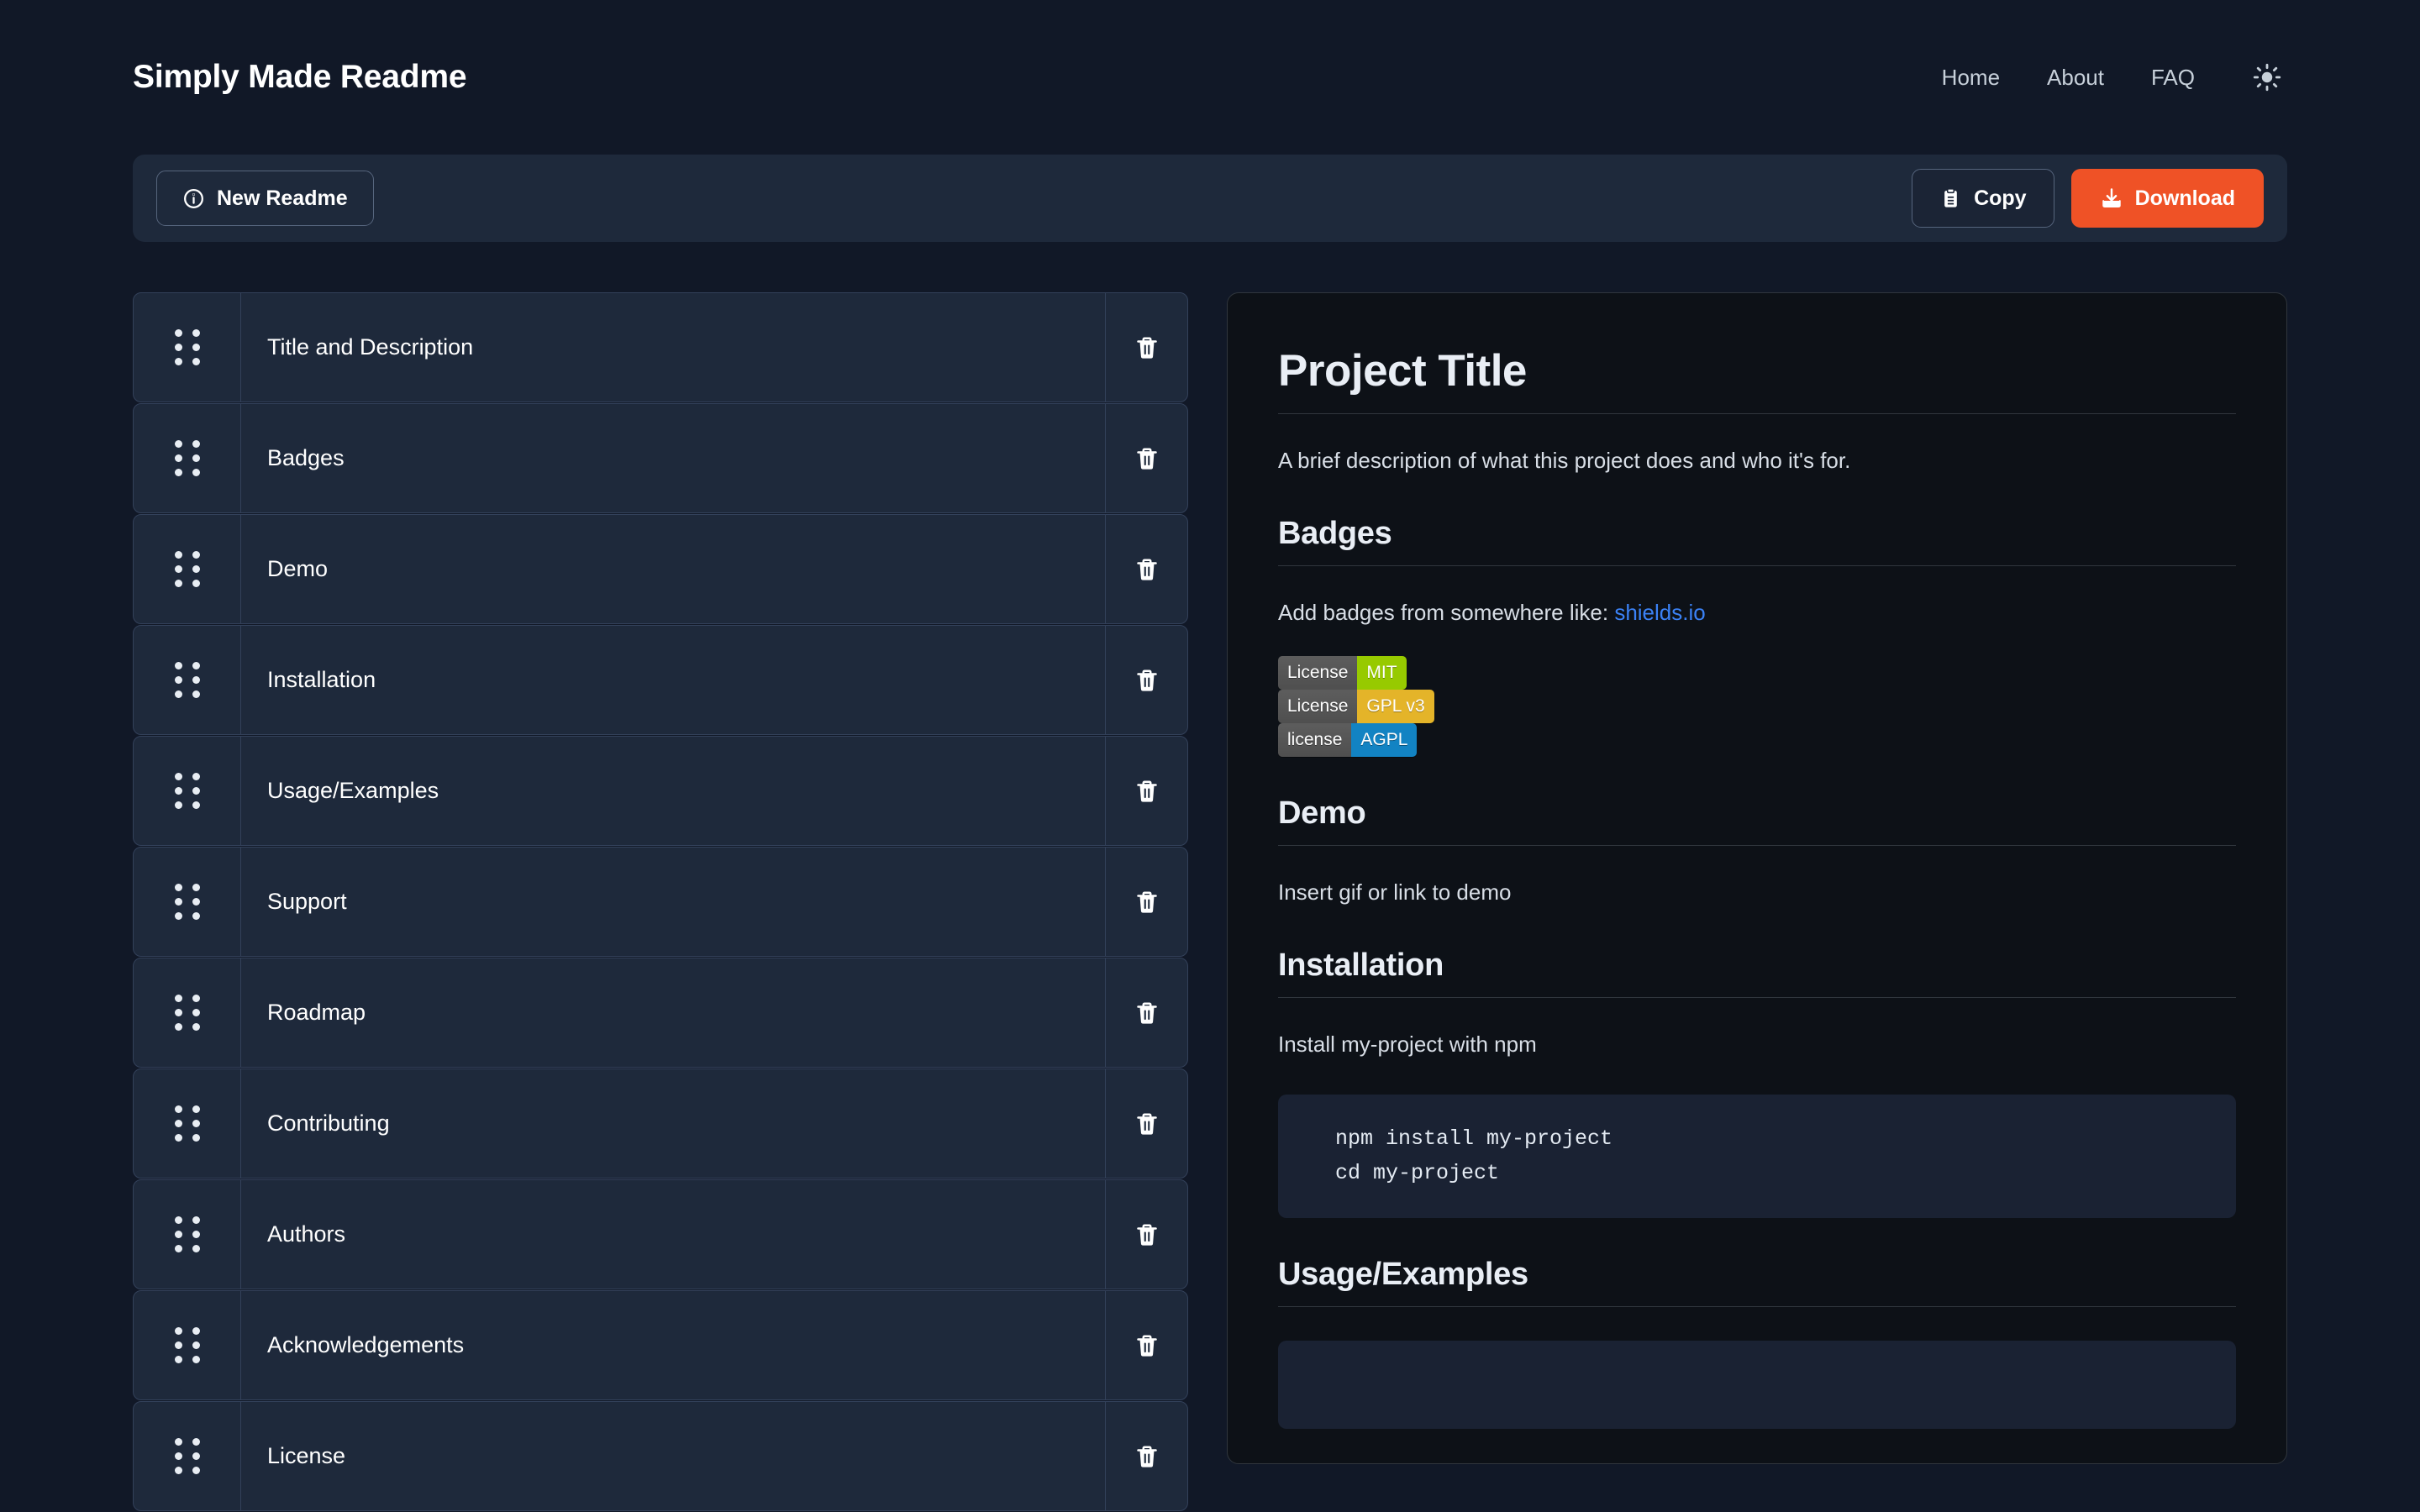 The image size is (2420, 1512). I want to click on badge-label: license, so click(1315, 740).